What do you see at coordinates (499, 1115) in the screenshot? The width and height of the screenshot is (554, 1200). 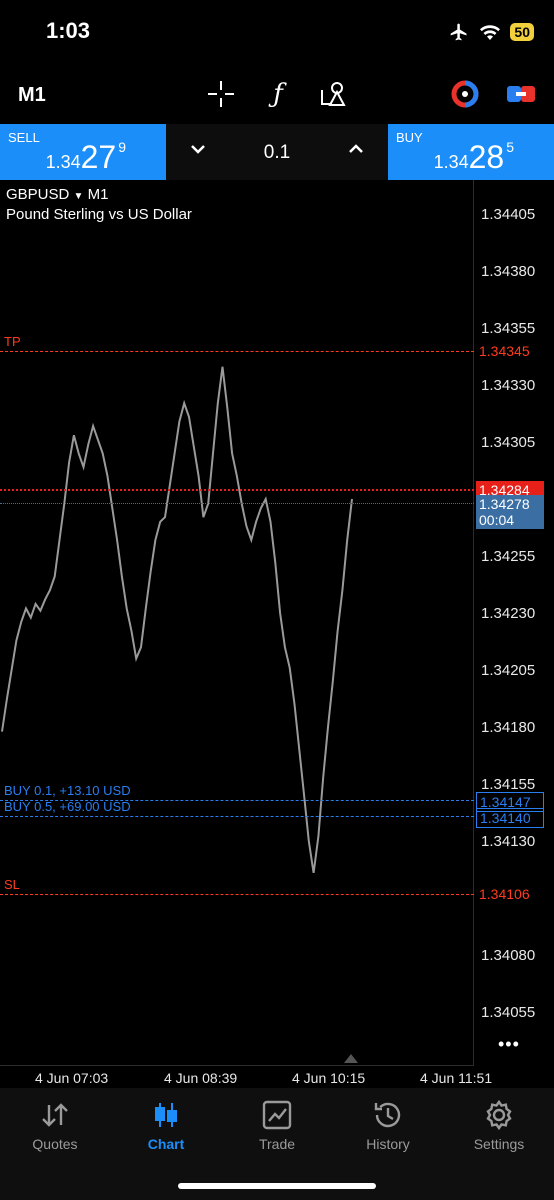 I see `settings-gear-icon` at bounding box center [499, 1115].